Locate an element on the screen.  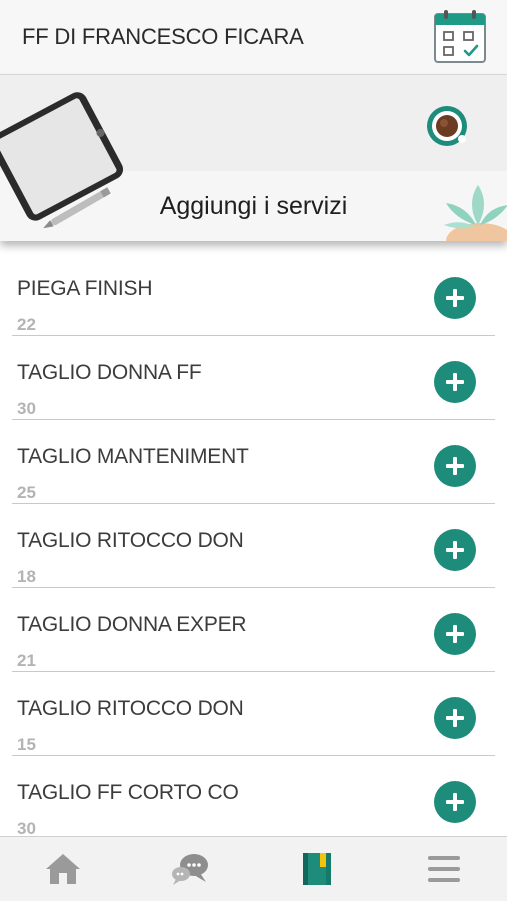
app-header: FF DI FRANCESCO FICARA is located at coordinates (253, 37).